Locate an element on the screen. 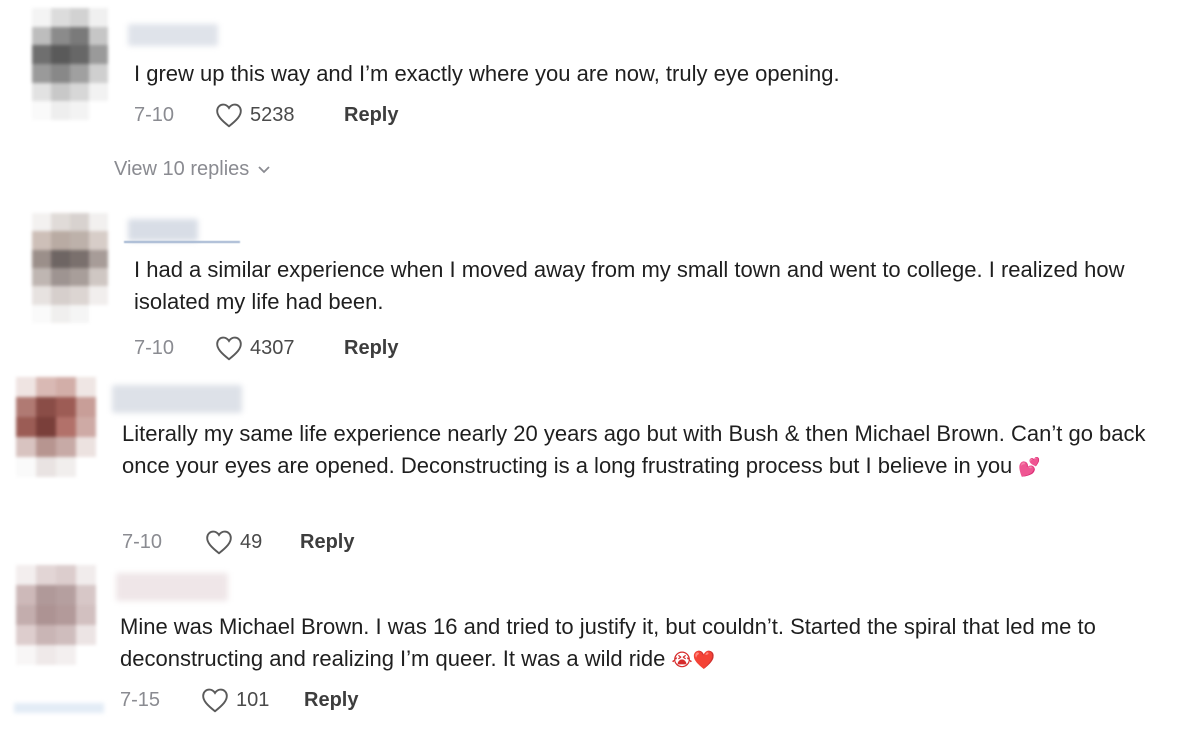 This screenshot has height=734, width=1200. comment-meta: 7-10 49 Reply is located at coordinates (238, 542).